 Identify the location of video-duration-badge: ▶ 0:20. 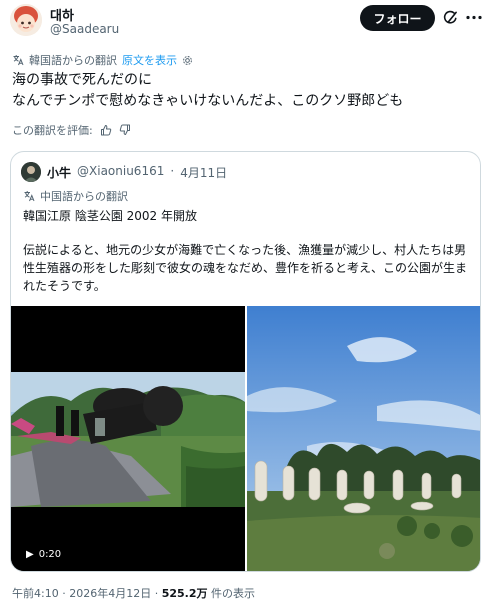
(44, 554).